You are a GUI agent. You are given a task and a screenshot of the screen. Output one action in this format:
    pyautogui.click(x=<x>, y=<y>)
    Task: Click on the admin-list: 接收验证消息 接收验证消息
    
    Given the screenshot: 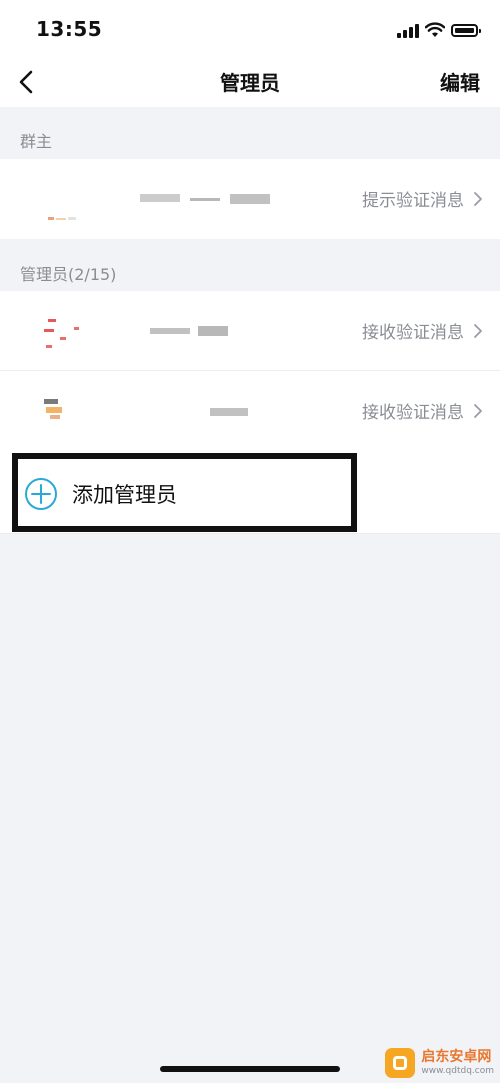 What is the action you would take?
    pyautogui.click(x=250, y=371)
    